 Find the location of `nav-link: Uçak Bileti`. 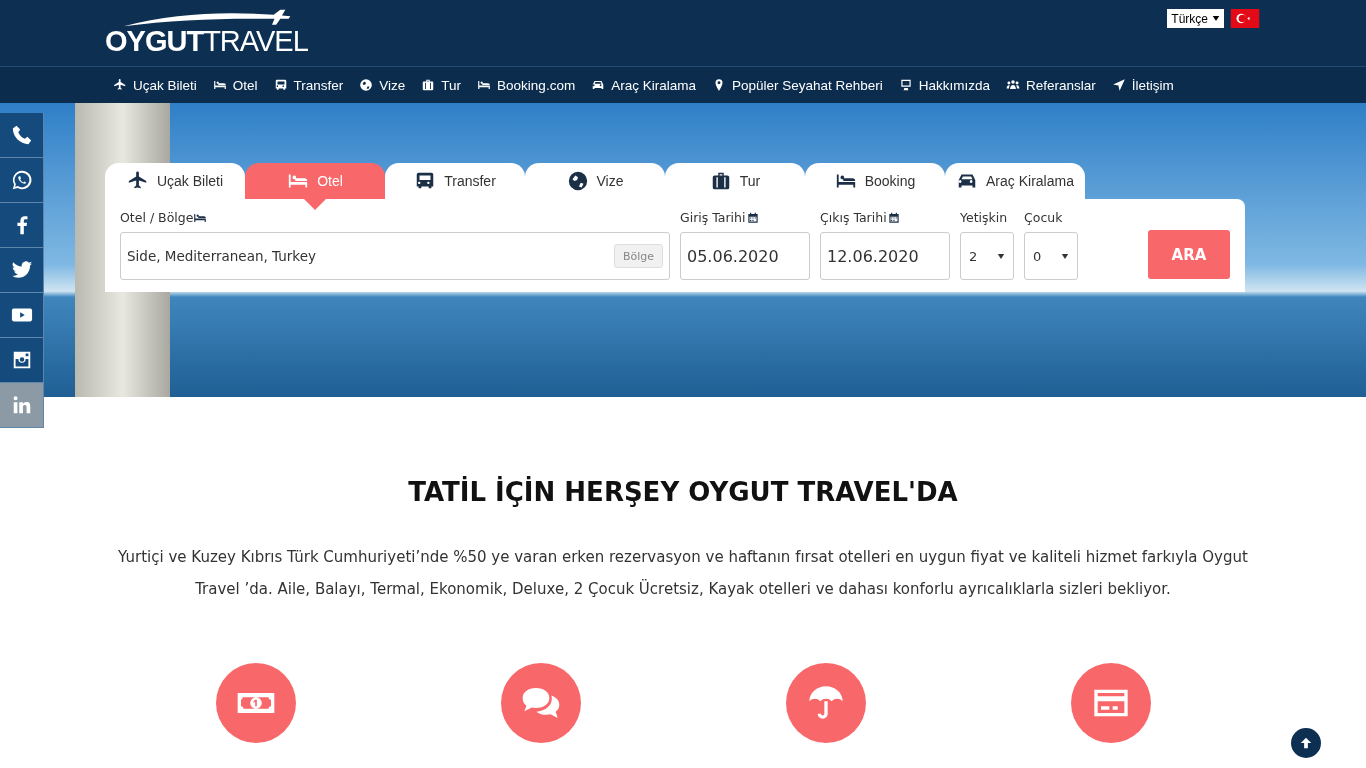

nav-link: Uçak Bileti is located at coordinates (155, 85).